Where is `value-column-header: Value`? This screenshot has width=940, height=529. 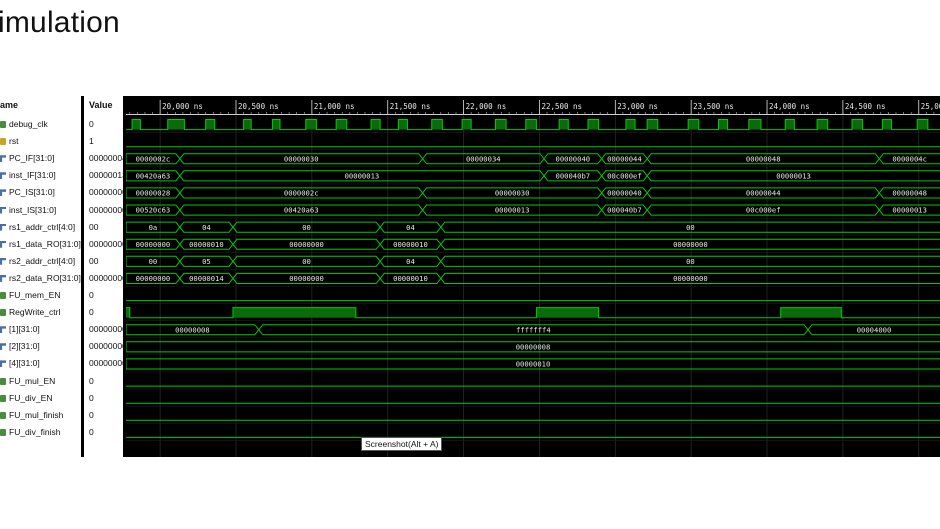
value-column-header: Value is located at coordinates (106, 106).